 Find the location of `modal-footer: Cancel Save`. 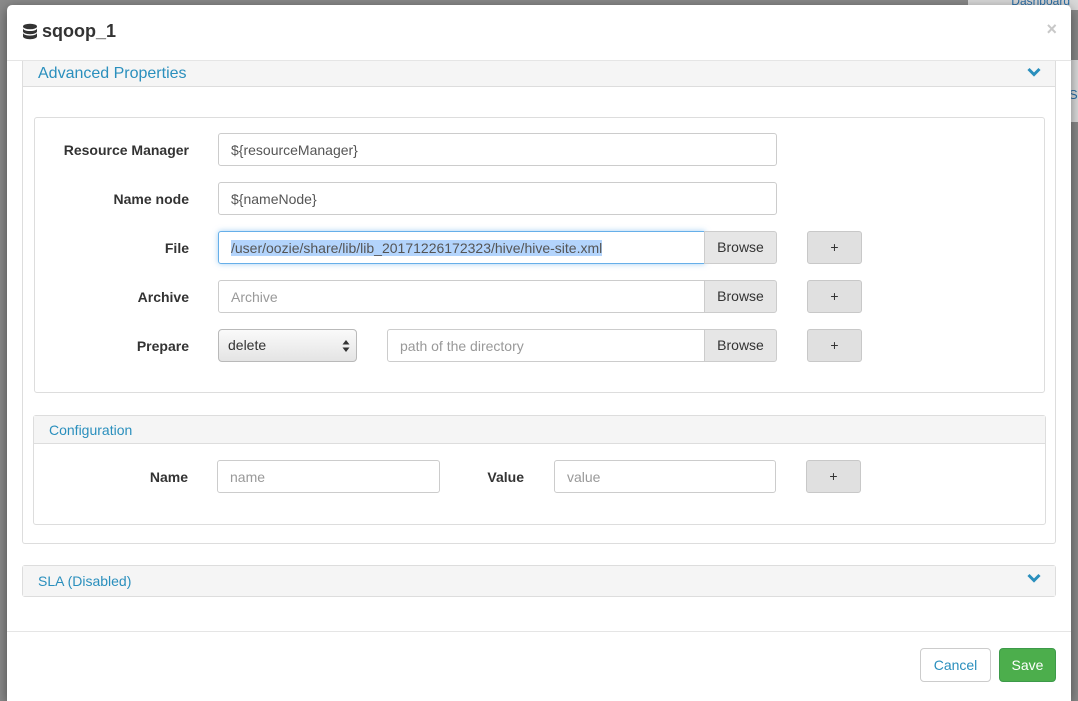

modal-footer: Cancel Save is located at coordinates (539, 666).